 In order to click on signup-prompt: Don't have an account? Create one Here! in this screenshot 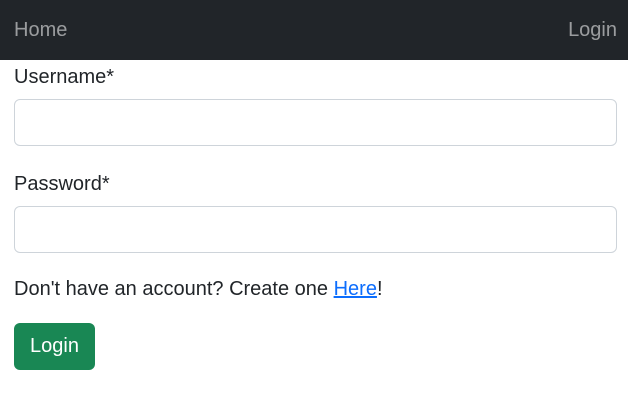, I will do `click(315, 289)`.